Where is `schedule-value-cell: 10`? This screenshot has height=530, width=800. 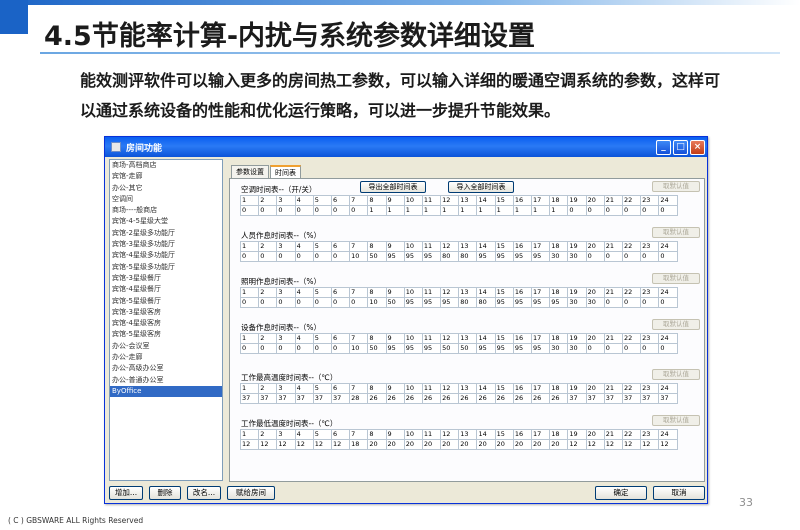
schedule-value-cell: 10 is located at coordinates (377, 302).